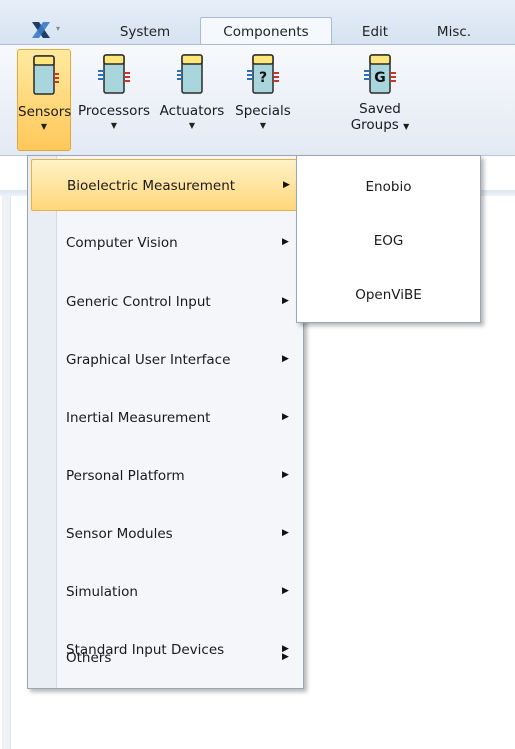 The width and height of the screenshot is (515, 749). I want to click on groups-label-row: Groups ▼, so click(380, 126).